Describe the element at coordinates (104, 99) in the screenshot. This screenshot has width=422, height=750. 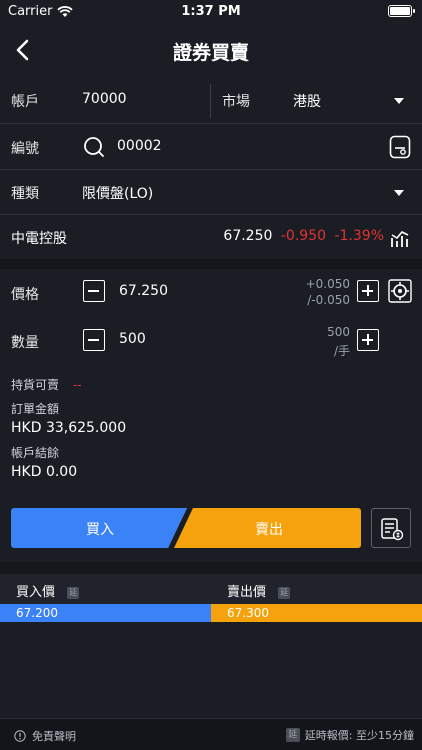
I see `account-value: 70000` at that location.